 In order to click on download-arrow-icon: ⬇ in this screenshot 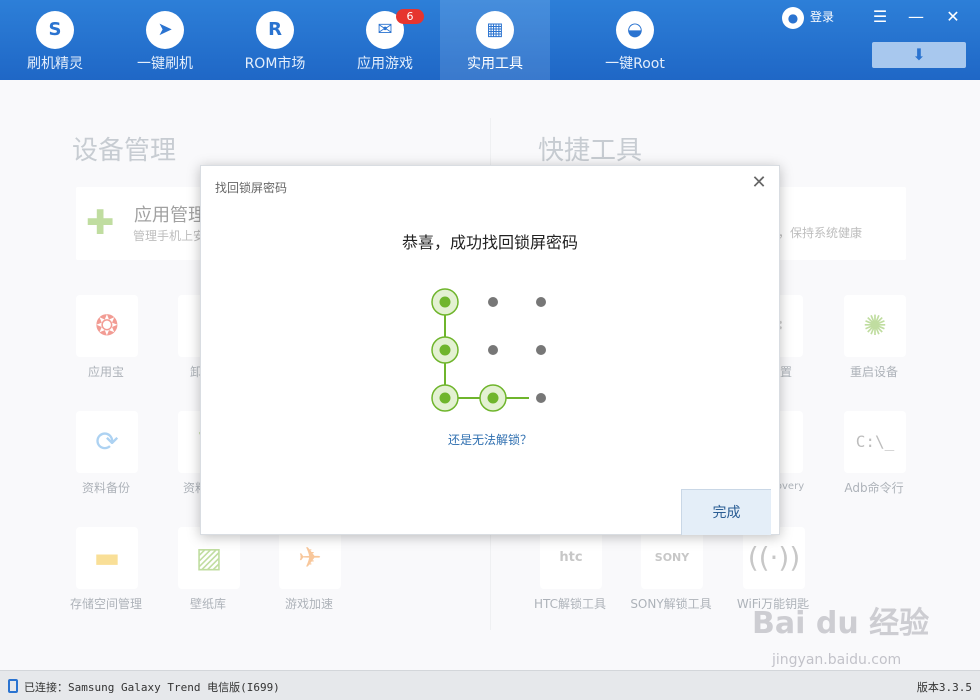, I will do `click(919, 54)`.